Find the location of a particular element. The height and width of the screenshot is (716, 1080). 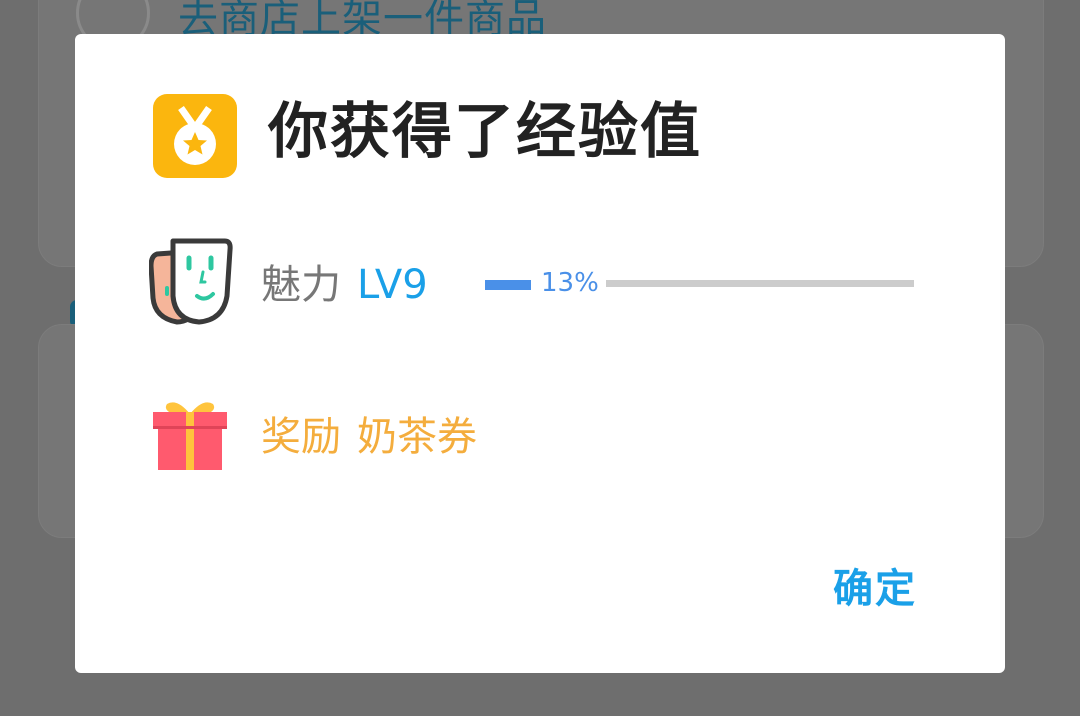

progress-track is located at coordinates (760, 283).